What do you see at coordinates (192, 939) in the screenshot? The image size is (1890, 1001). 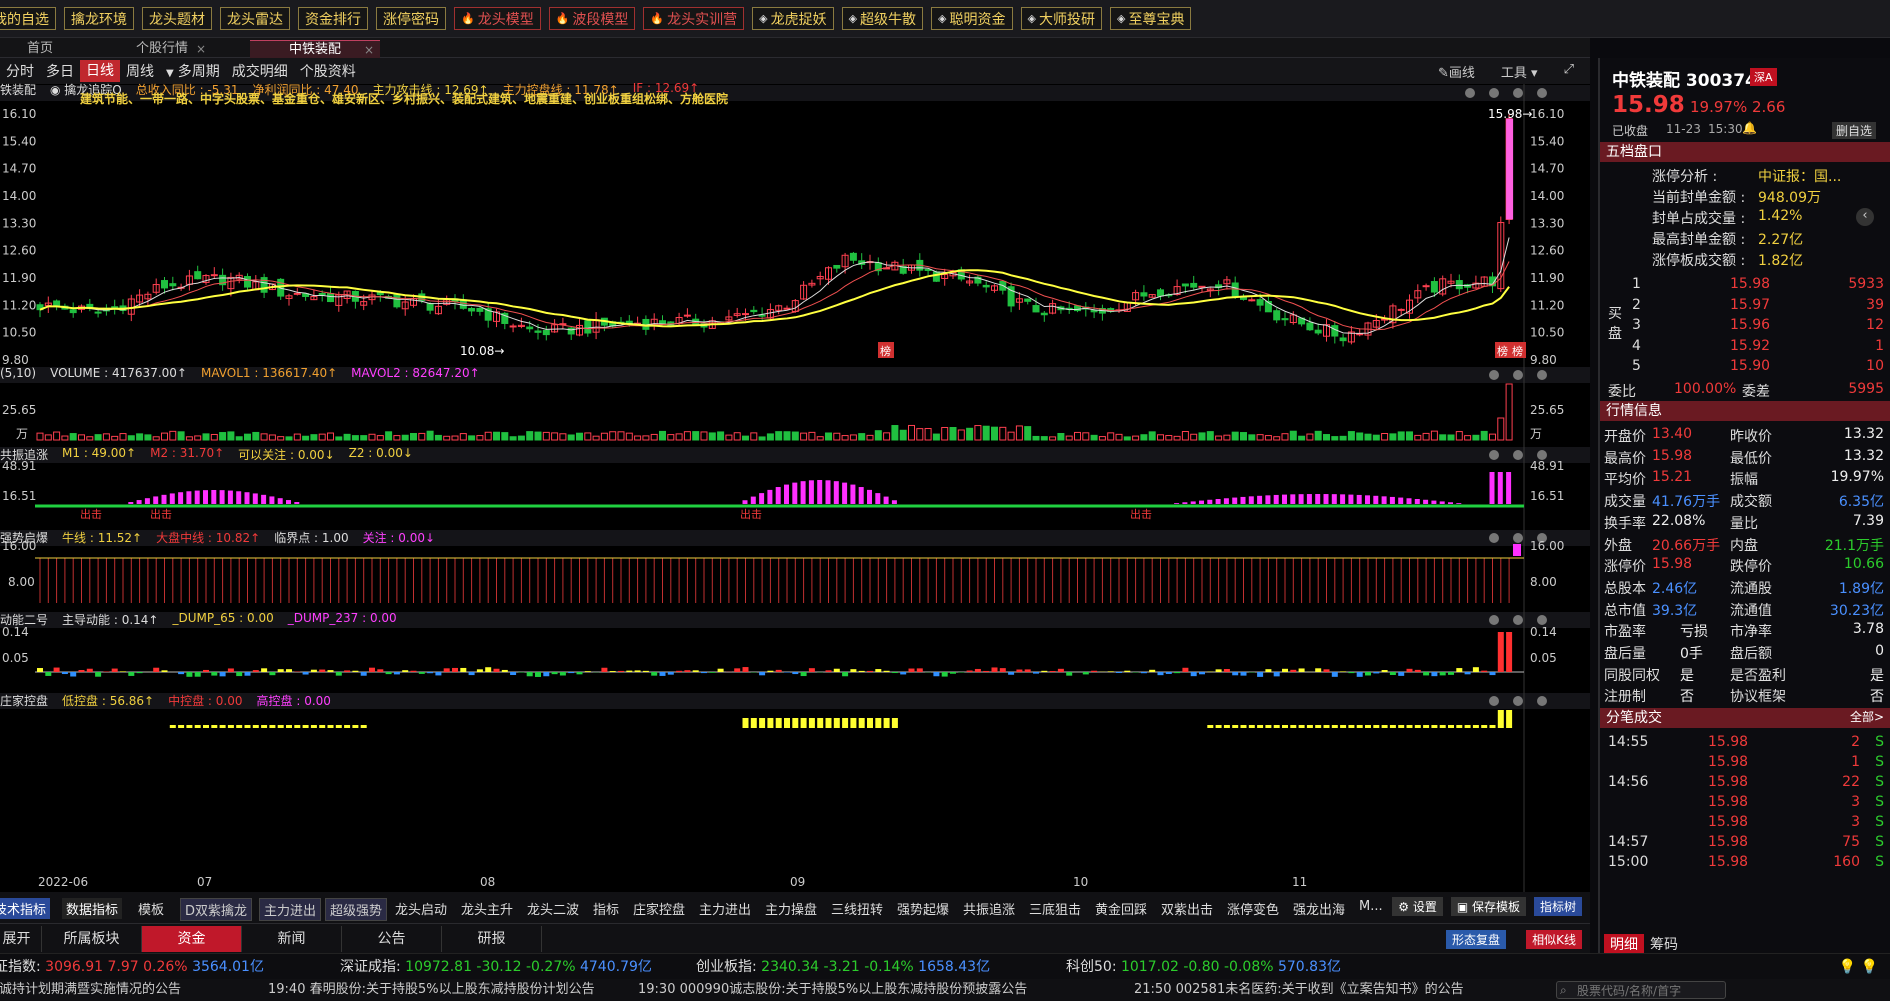 I see `bottom-tab-2: 资金` at bounding box center [192, 939].